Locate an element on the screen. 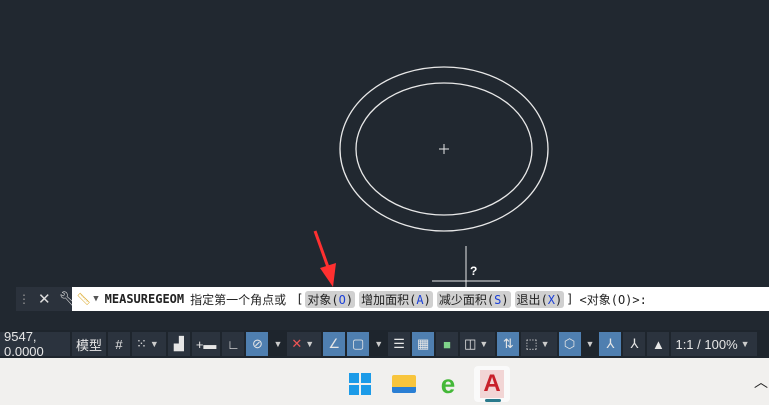  infer-constraints-button: ▟ is located at coordinates (178, 344).